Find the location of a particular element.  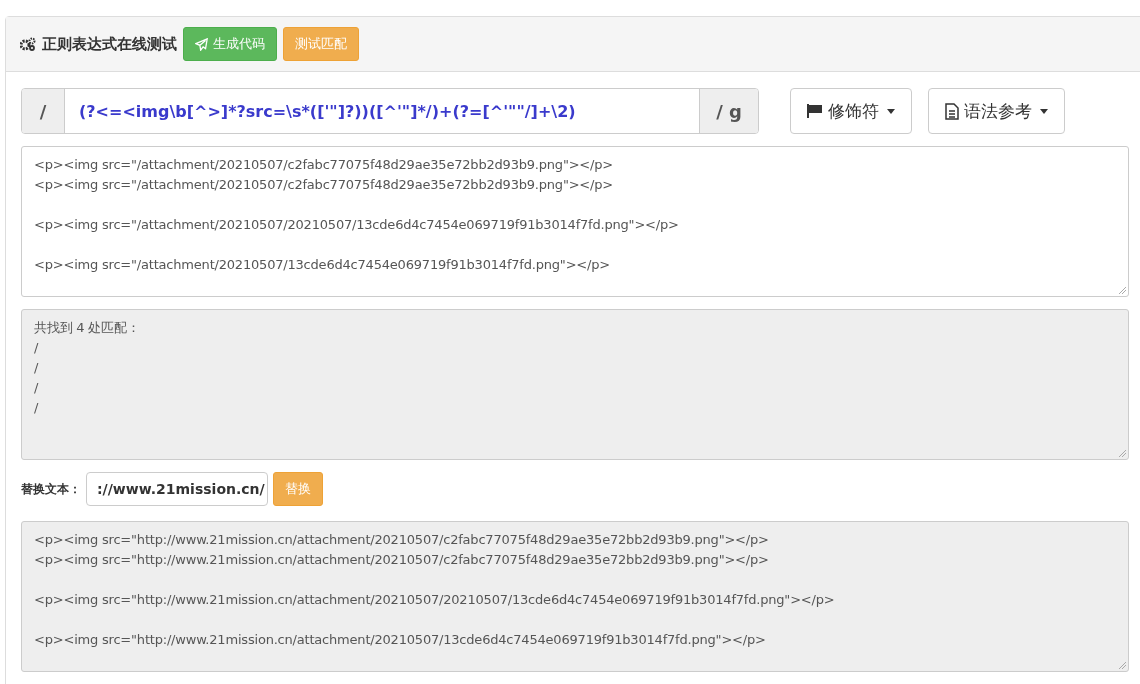

replace-field: ://www.21mission.cn/ is located at coordinates (177, 489).